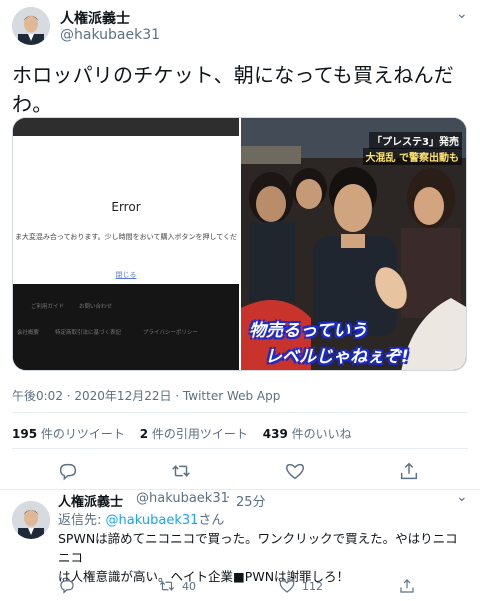 The width and height of the screenshot is (480, 601). Describe the element at coordinates (96, 307) in the screenshot. I see `screenshot-footer-link: お問い合わせ` at that location.